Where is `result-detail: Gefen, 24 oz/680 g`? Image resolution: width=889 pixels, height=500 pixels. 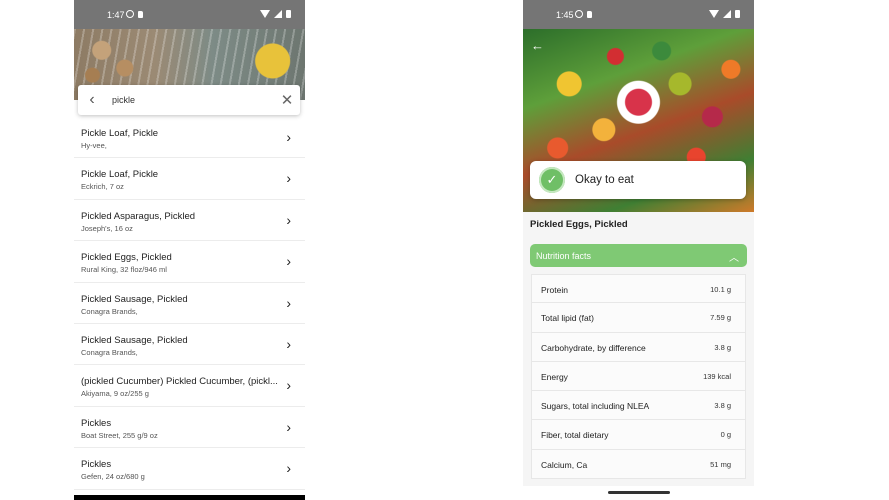 result-detail: Gefen, 24 oz/680 g is located at coordinates (113, 477).